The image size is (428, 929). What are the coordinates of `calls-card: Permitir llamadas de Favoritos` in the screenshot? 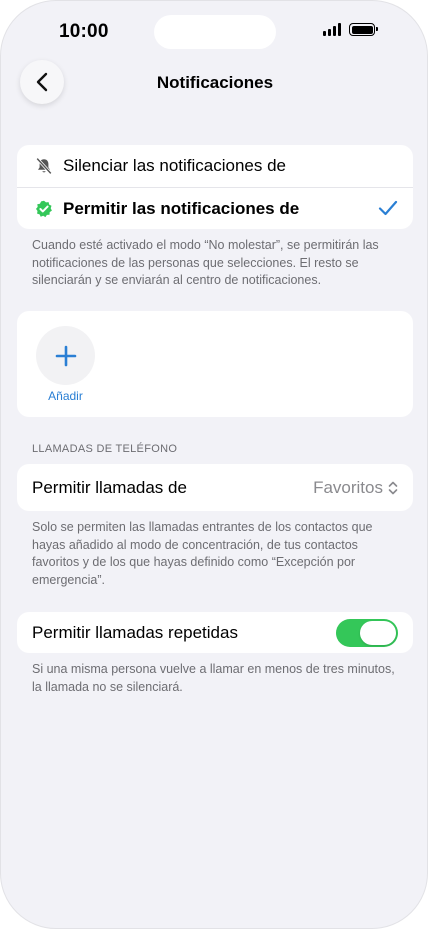 It's located at (215, 487).